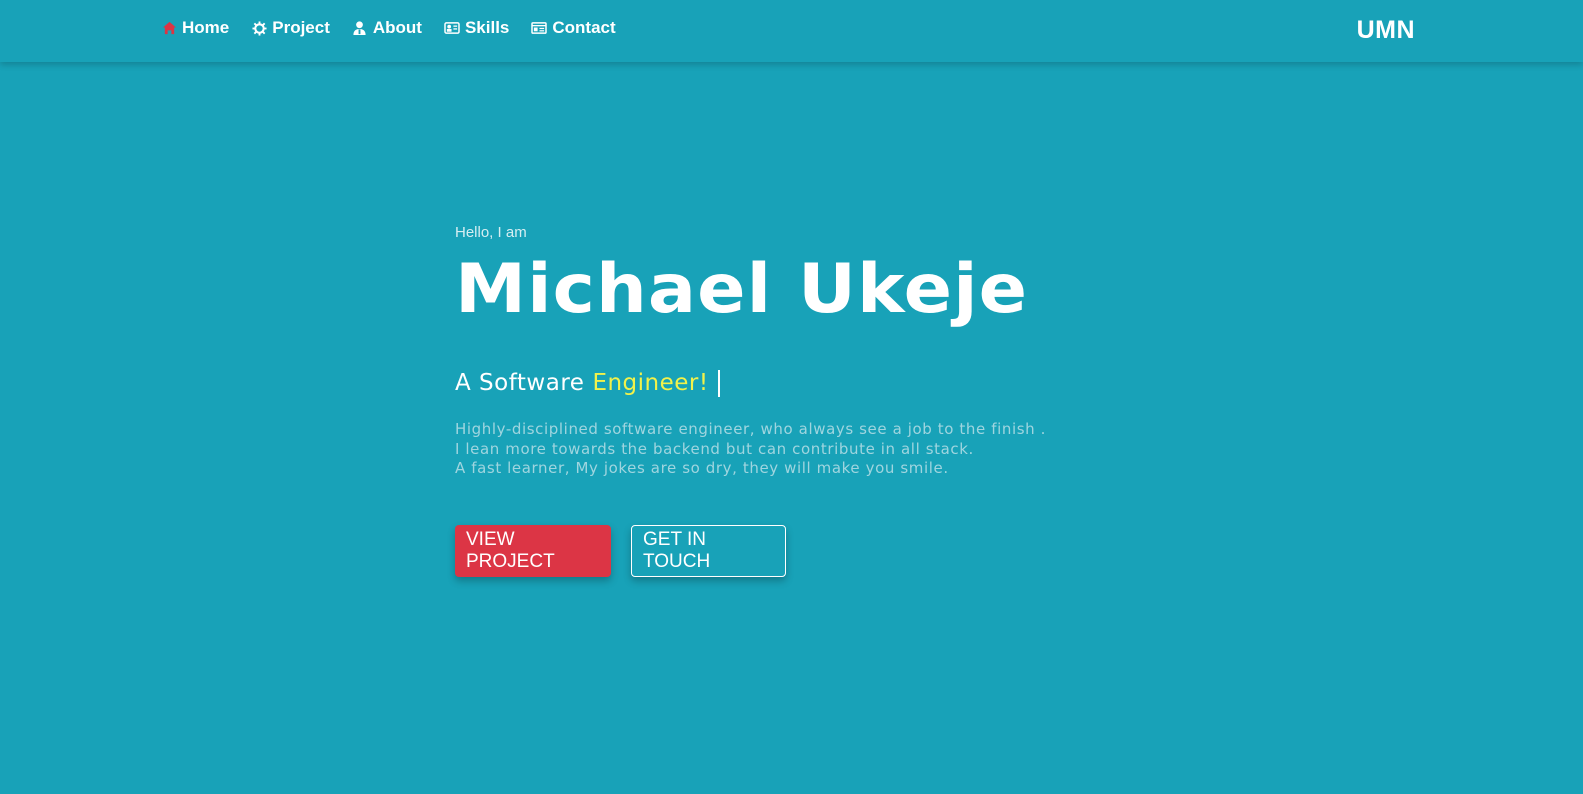  Describe the element at coordinates (708, 550) in the screenshot. I see `get-in-touch-button: GET IN TOUCH` at that location.